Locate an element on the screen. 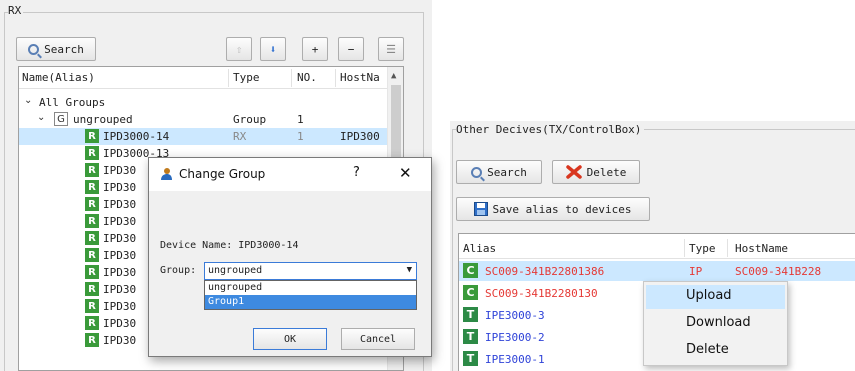 The image size is (855, 371). group-select: ungrouped ▼ is located at coordinates (310, 271).